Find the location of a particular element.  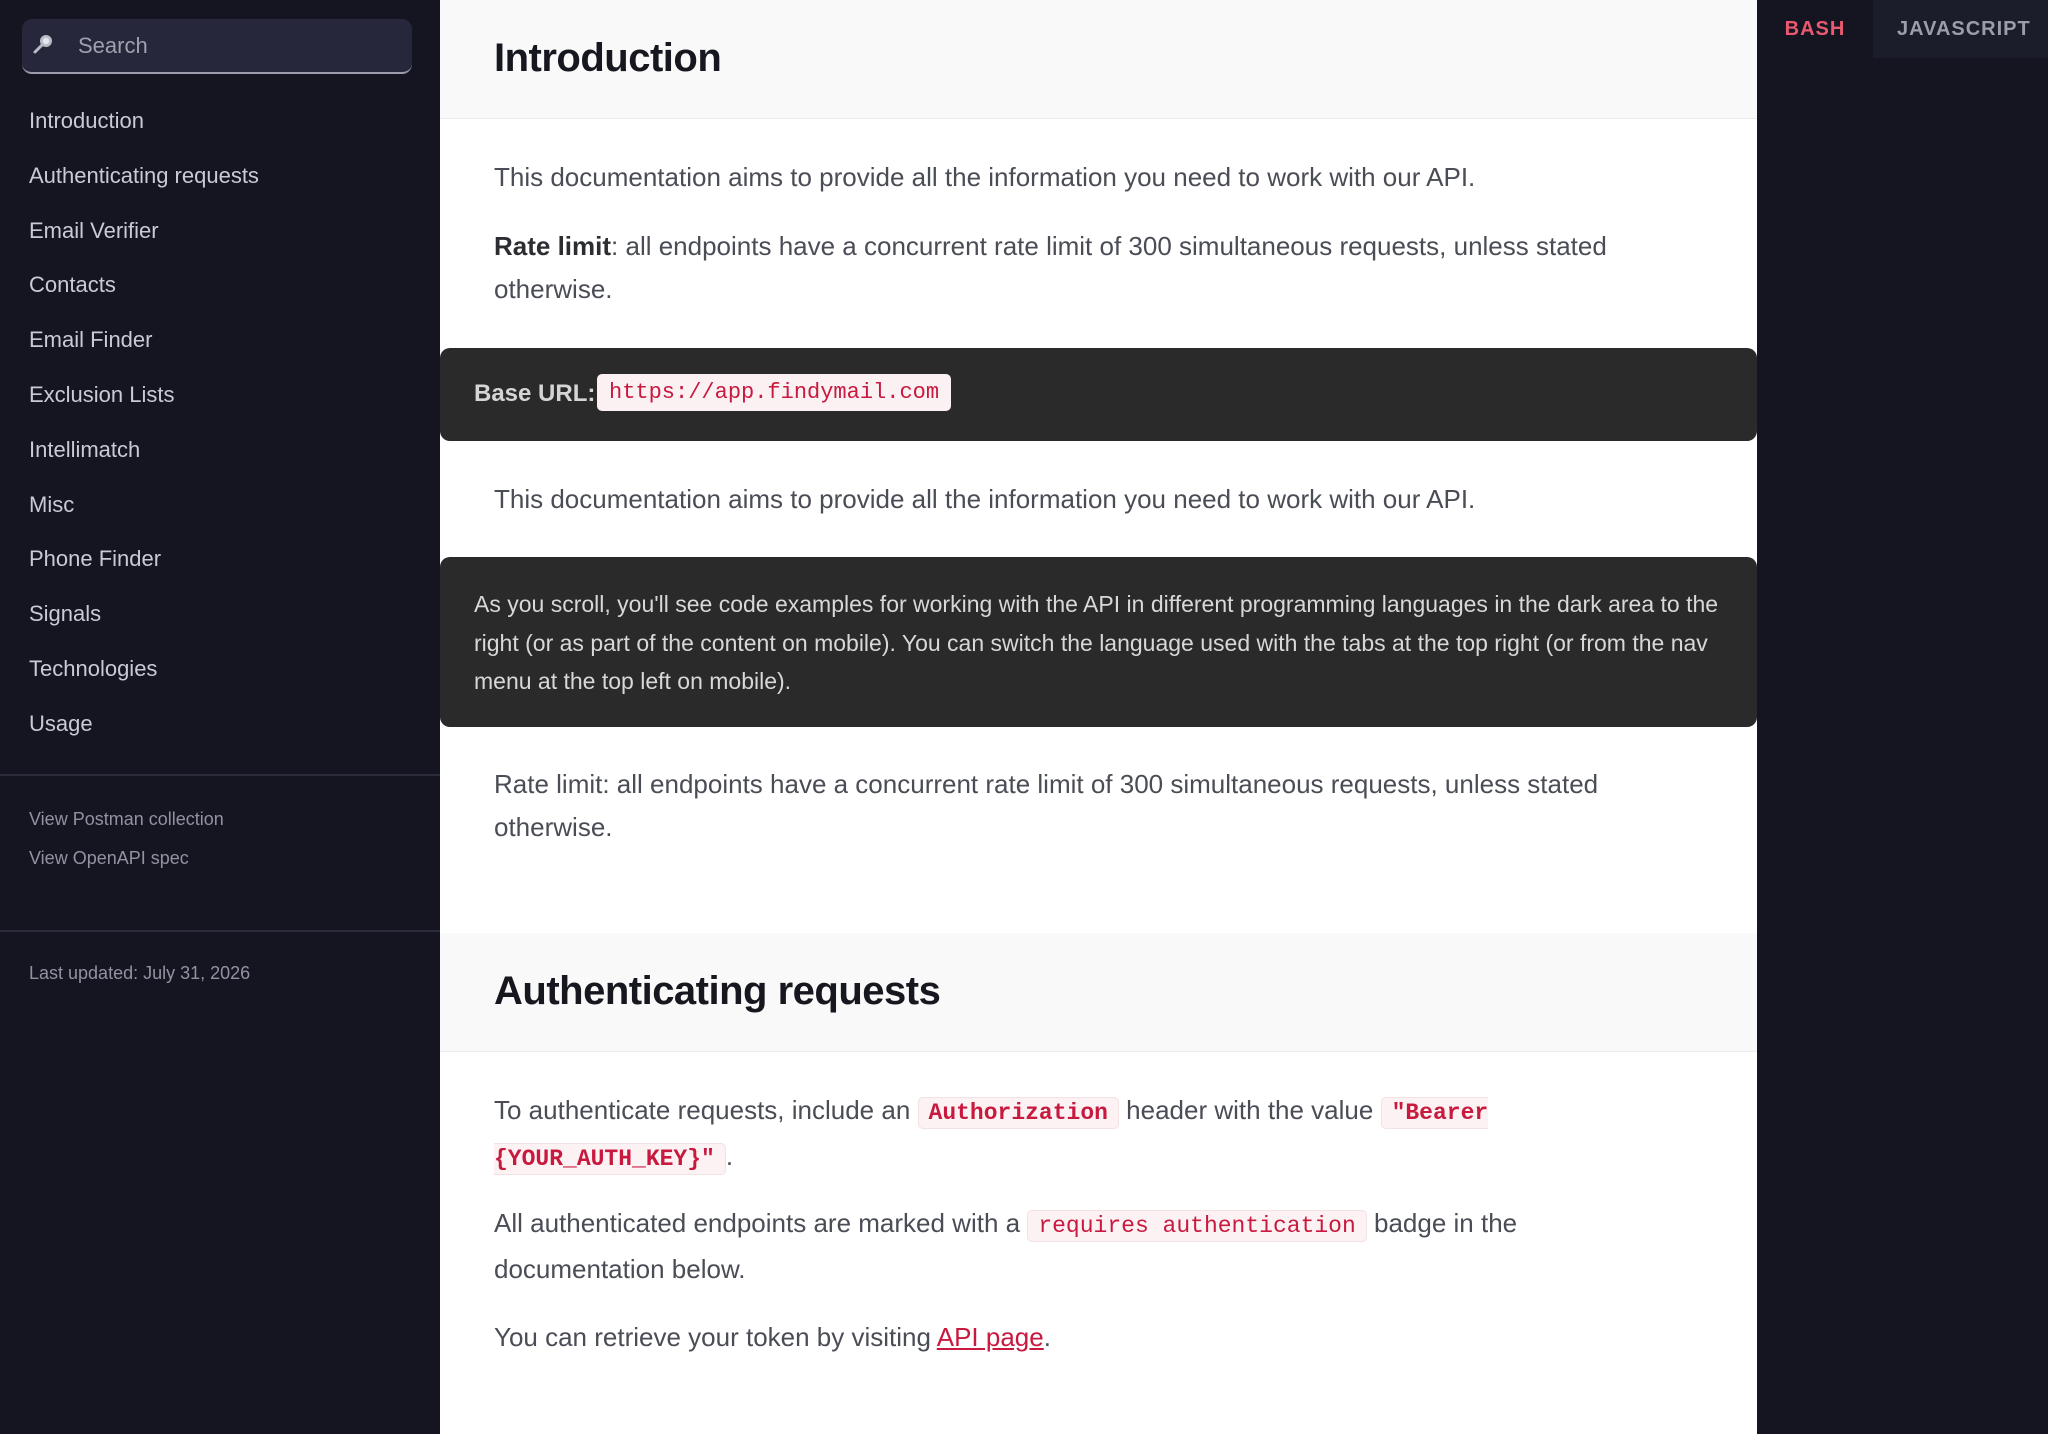

sidebar-item-phone-finder: Phone Finder is located at coordinates (220, 559).